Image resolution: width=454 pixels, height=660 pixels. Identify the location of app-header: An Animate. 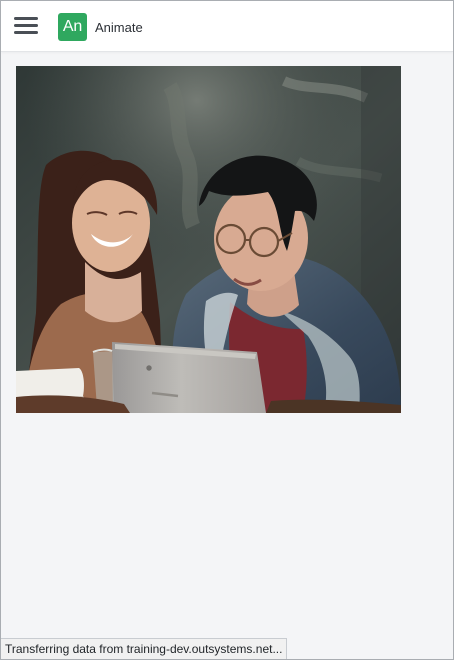
(227, 26).